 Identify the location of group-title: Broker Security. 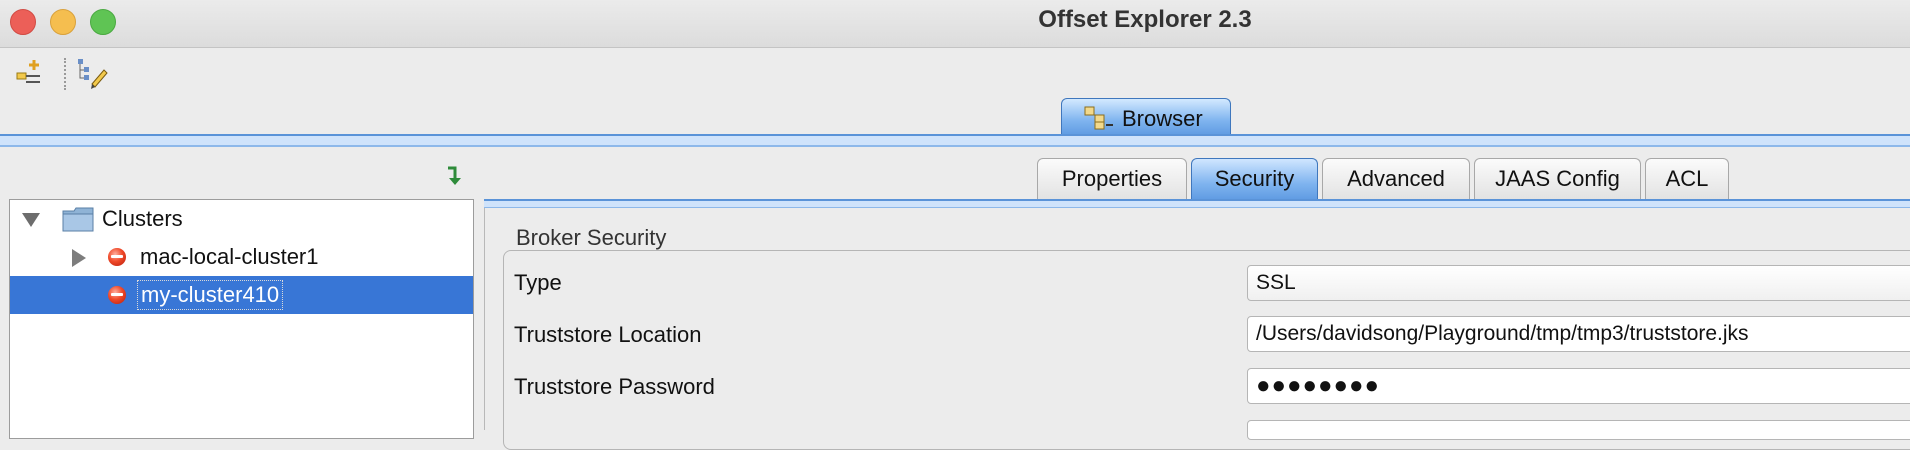
(591, 237).